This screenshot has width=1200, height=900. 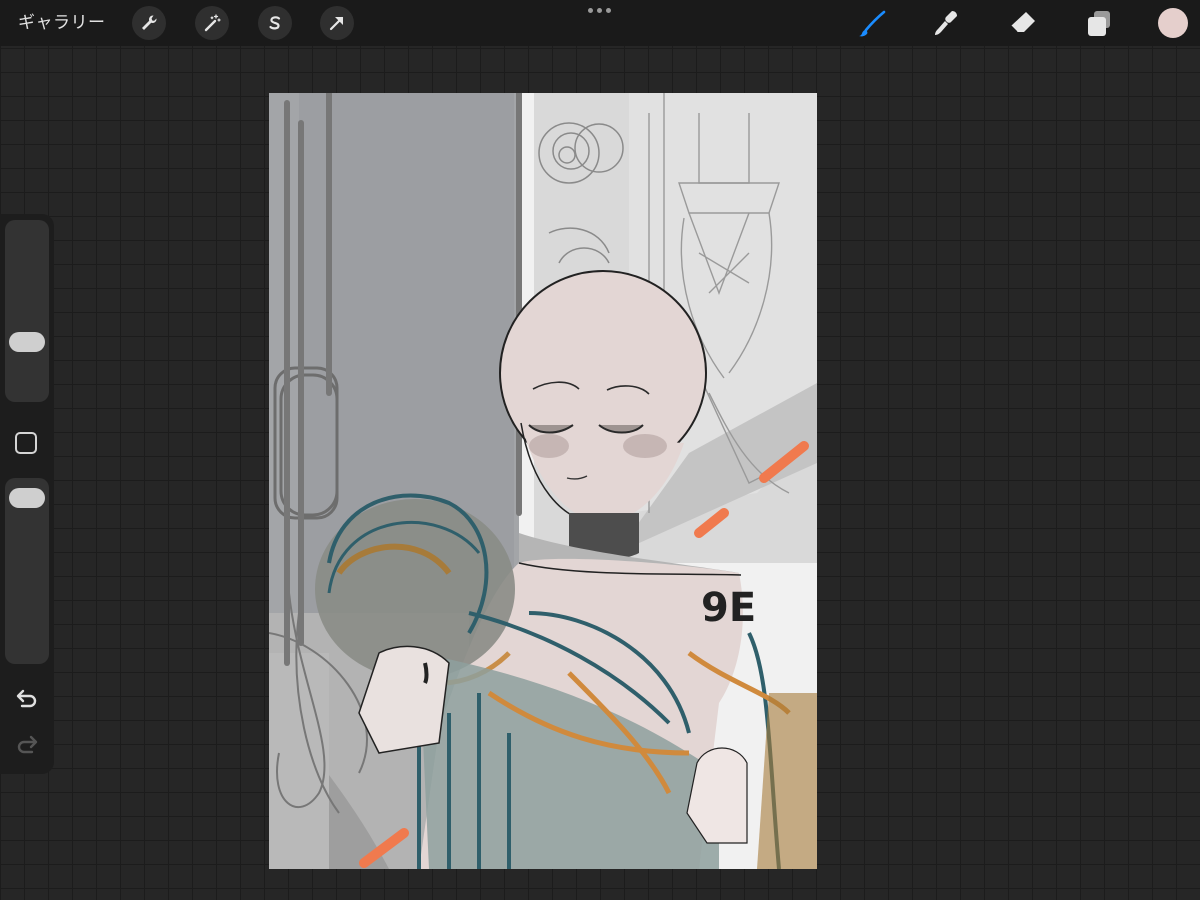 I want to click on transform-button, so click(x=337, y=23).